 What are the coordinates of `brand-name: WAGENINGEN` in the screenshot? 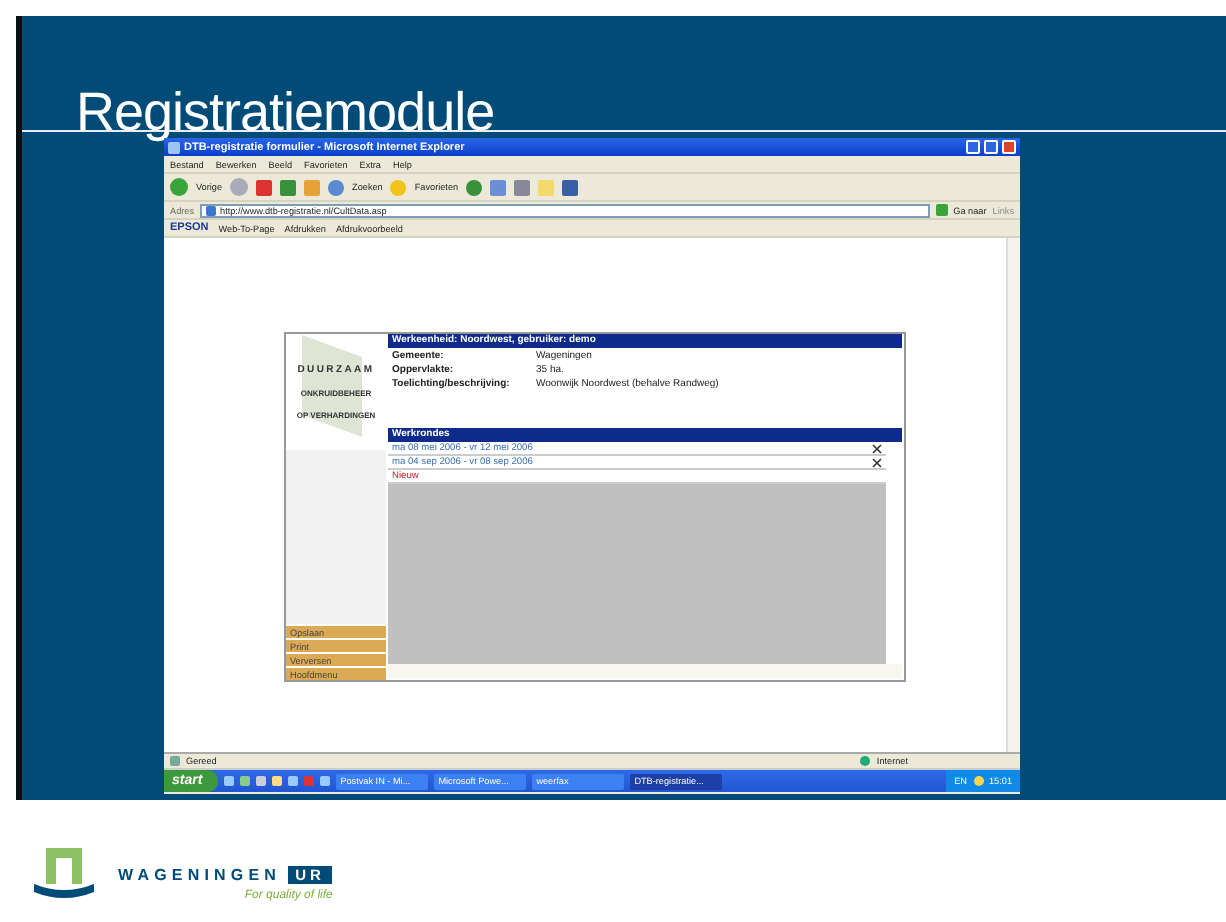 It's located at (200, 875).